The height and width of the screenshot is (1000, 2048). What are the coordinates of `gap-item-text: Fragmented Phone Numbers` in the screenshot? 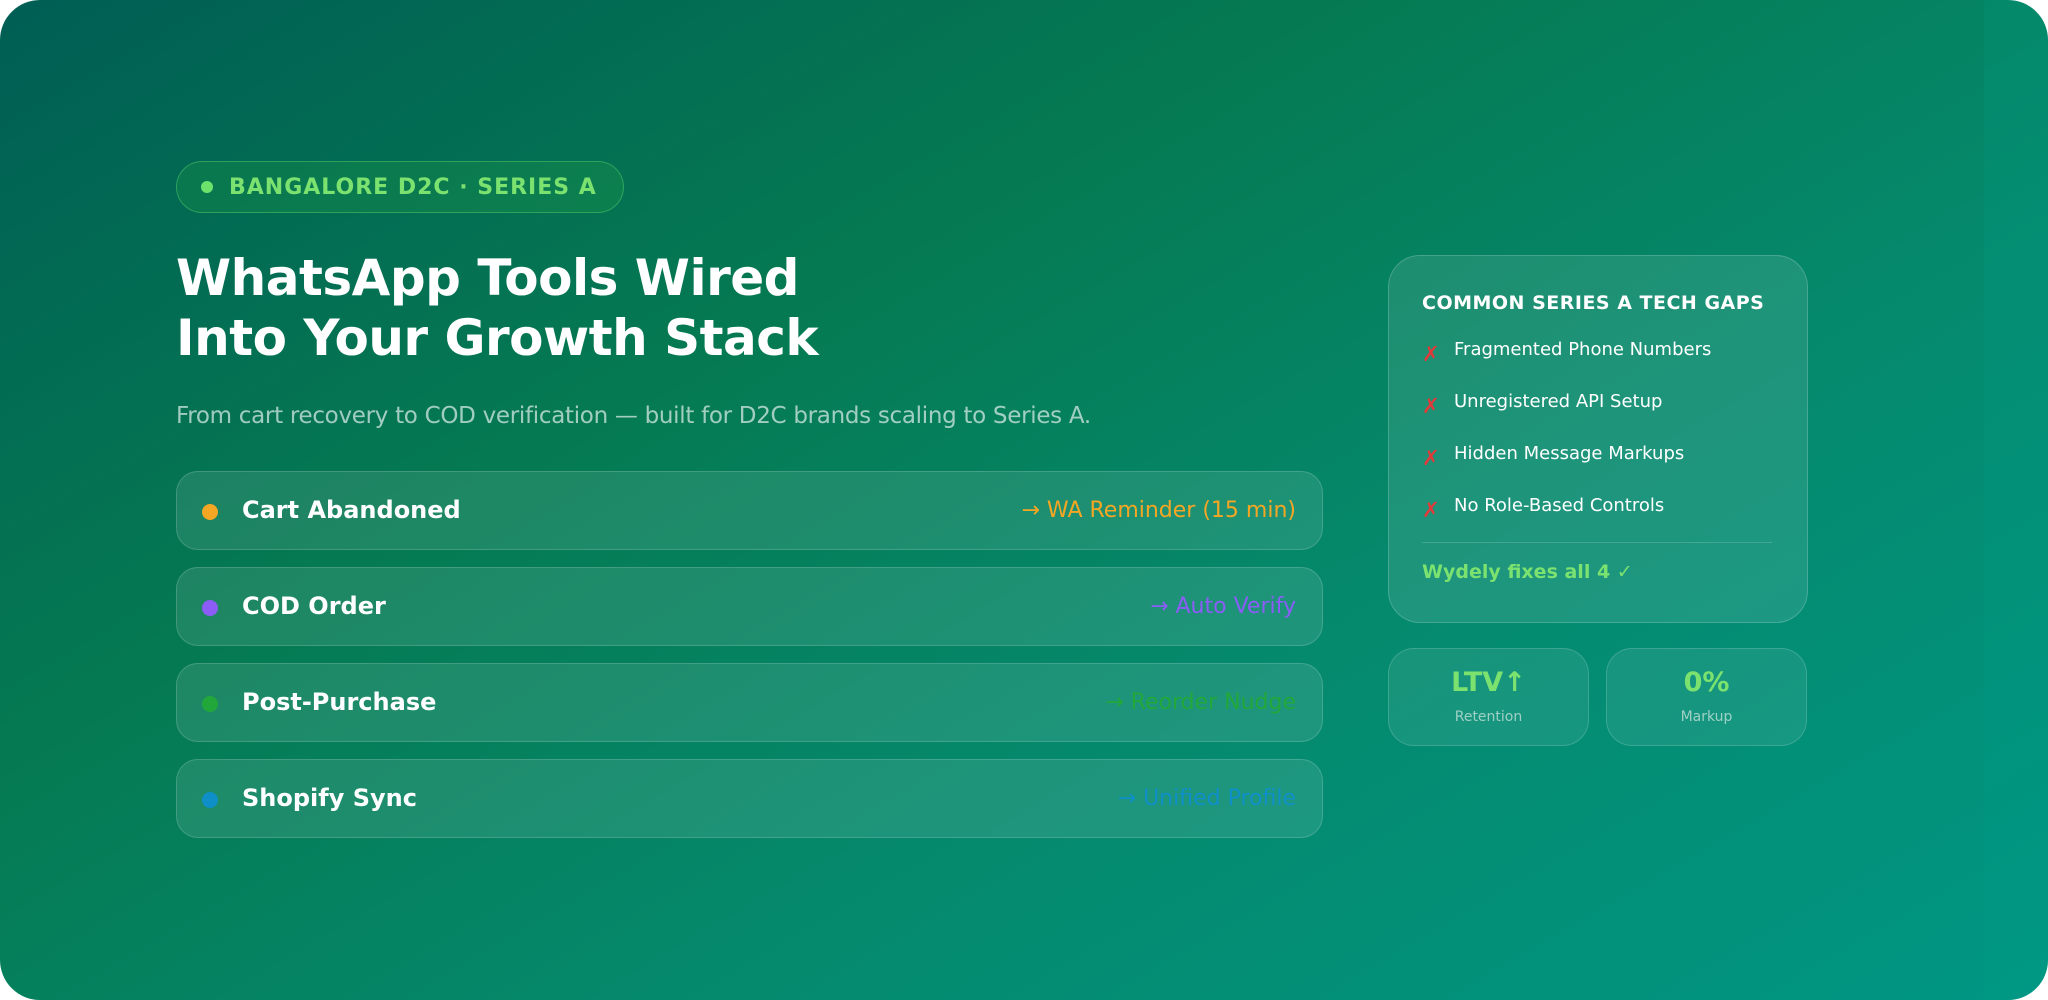 It's located at (1583, 349).